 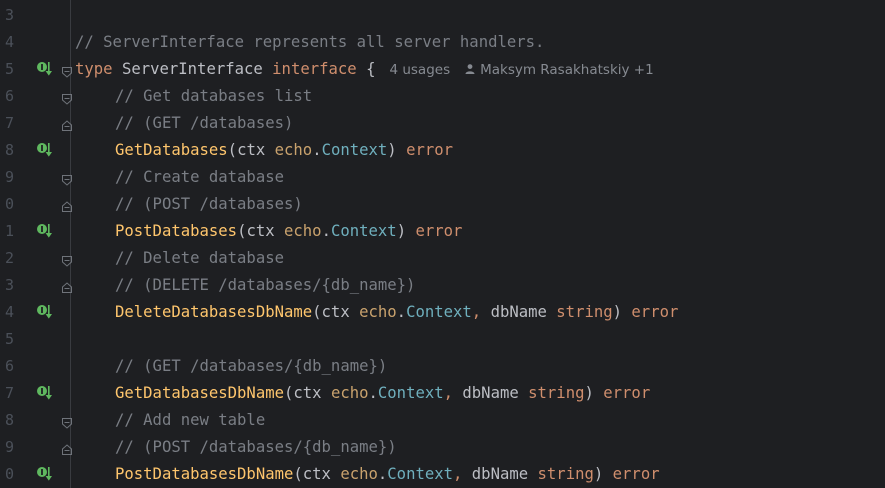 I want to click on line-number: 8, so click(x=9, y=420).